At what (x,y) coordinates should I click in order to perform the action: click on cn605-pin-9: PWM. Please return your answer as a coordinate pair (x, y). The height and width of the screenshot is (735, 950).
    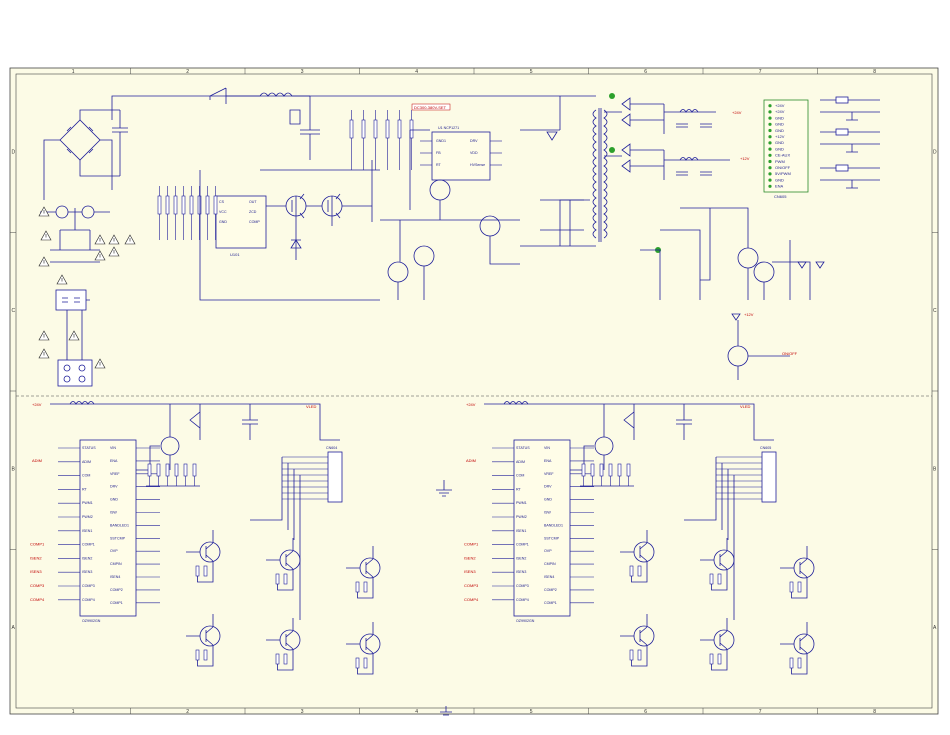
    Looking at the image, I should click on (780, 161).